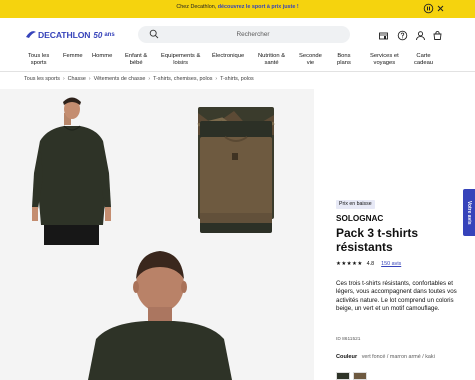 Image resolution: width=475 pixels, height=380 pixels. Describe the element at coordinates (402, 35) in the screenshot. I see `help-icon` at that location.